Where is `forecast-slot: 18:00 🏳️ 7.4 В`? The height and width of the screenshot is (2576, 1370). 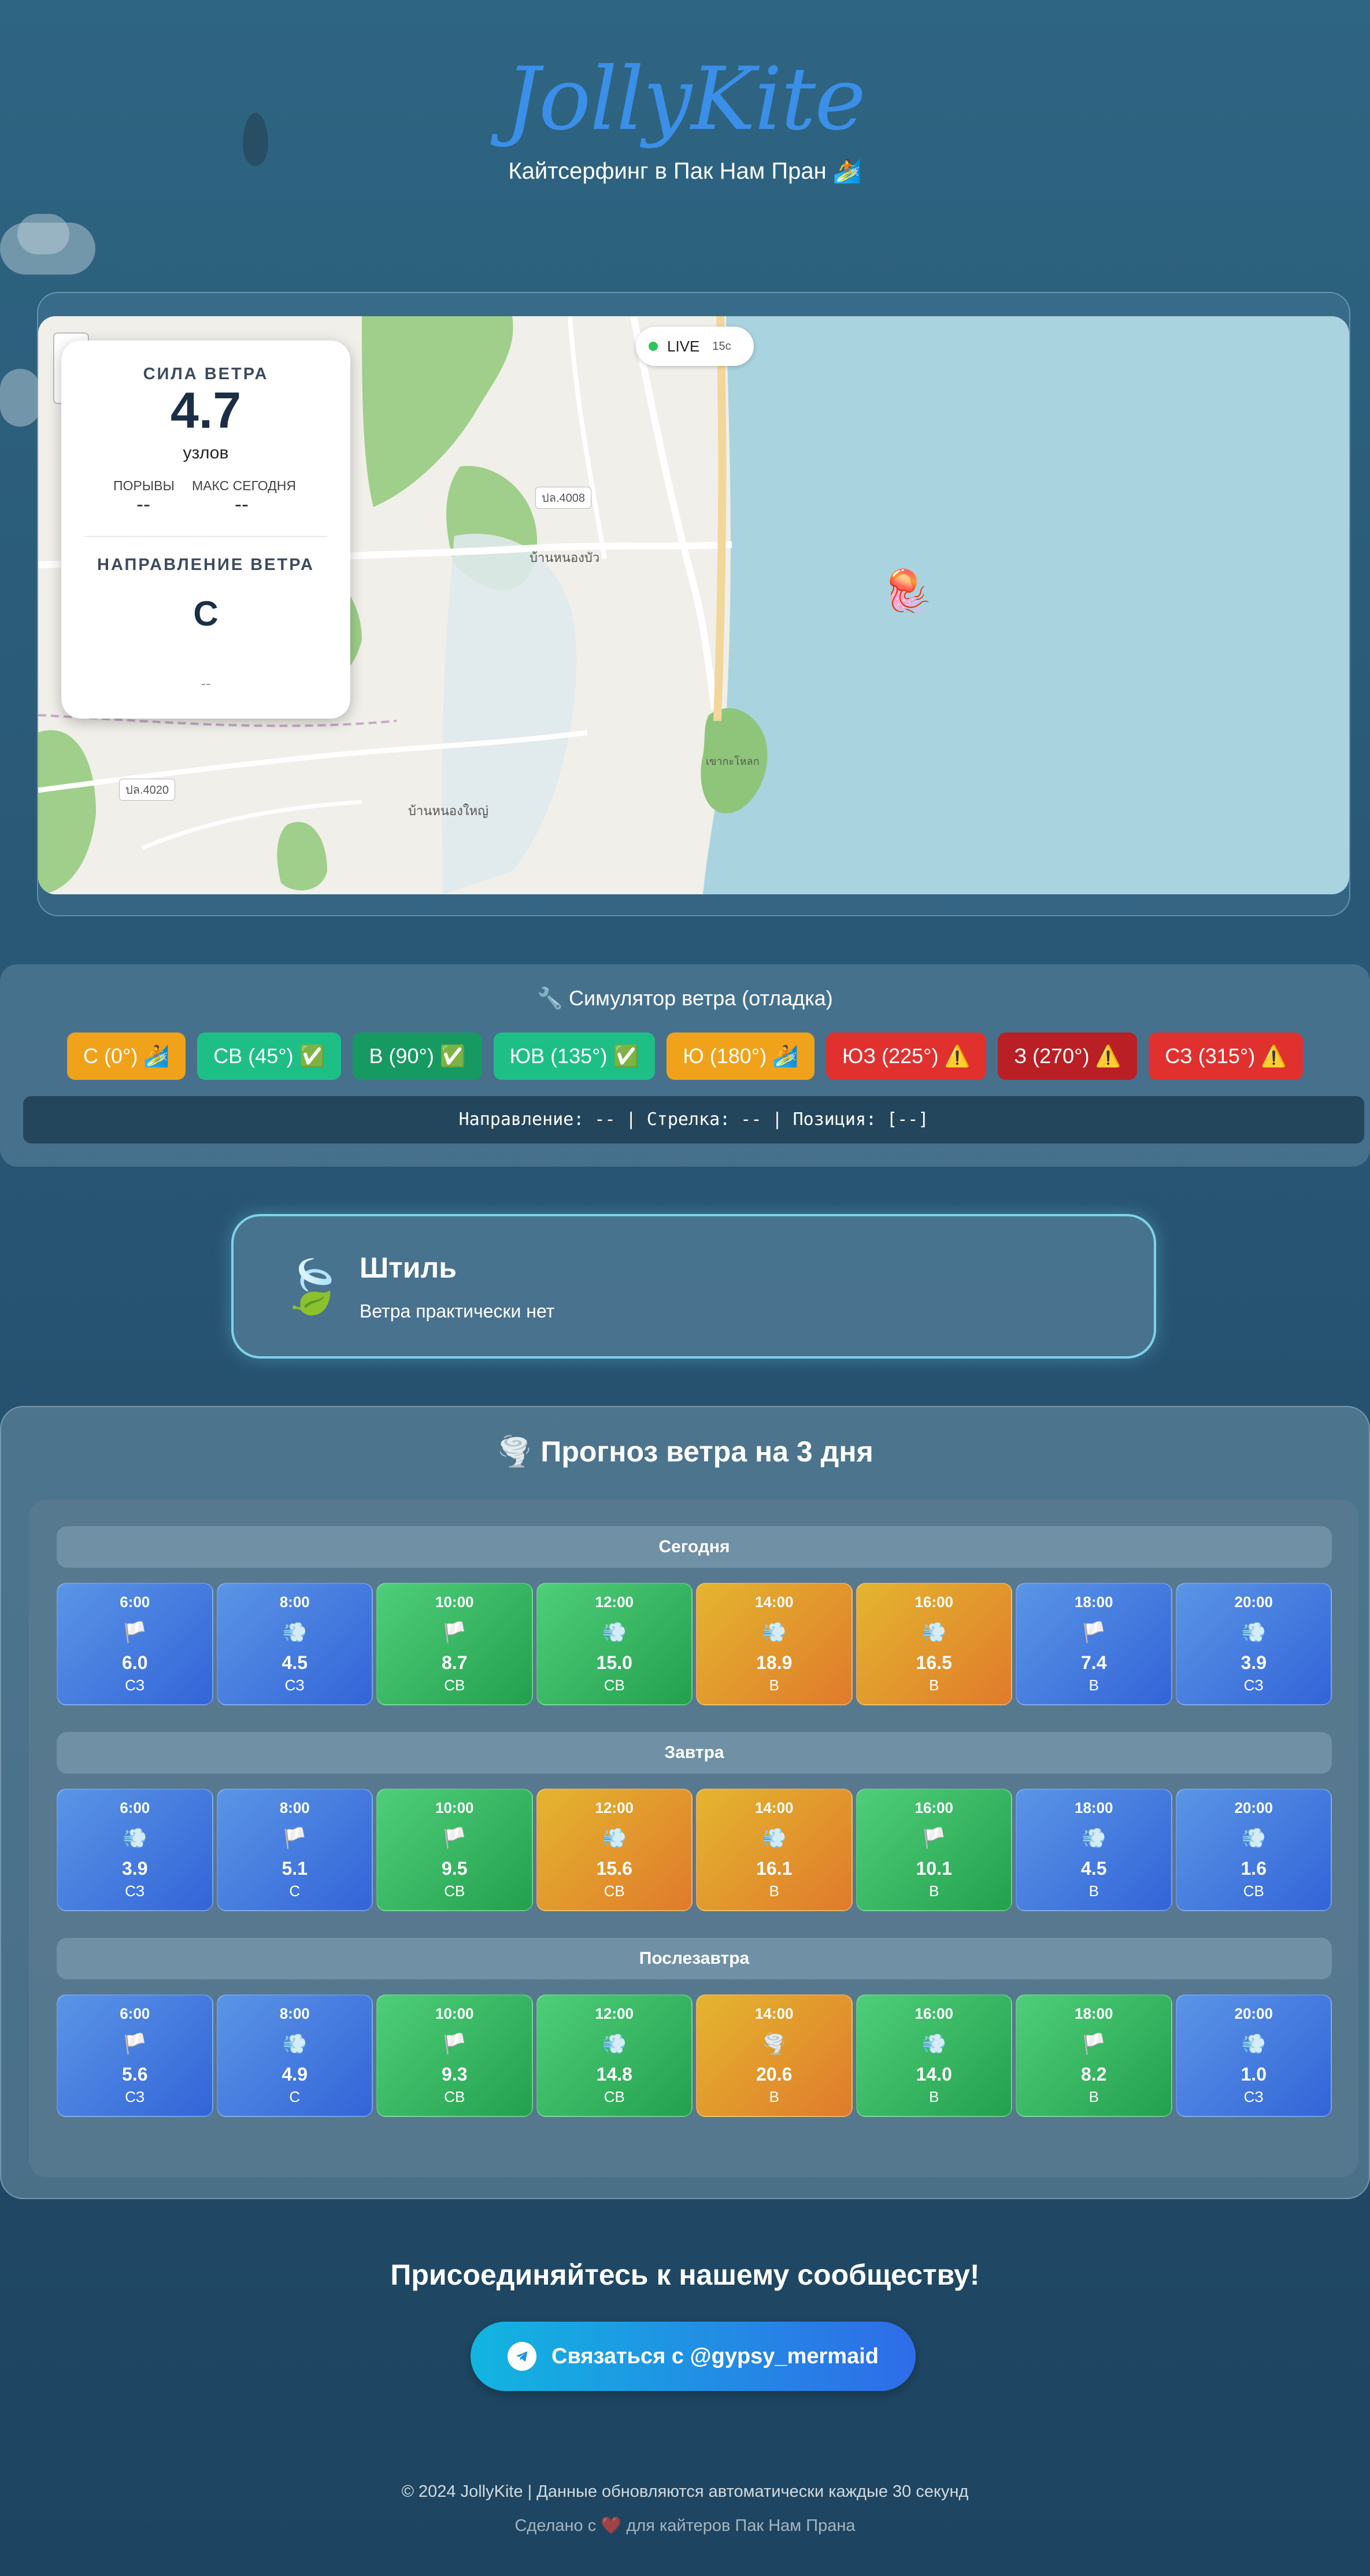 forecast-slot: 18:00 🏳️ 7.4 В is located at coordinates (1094, 1644).